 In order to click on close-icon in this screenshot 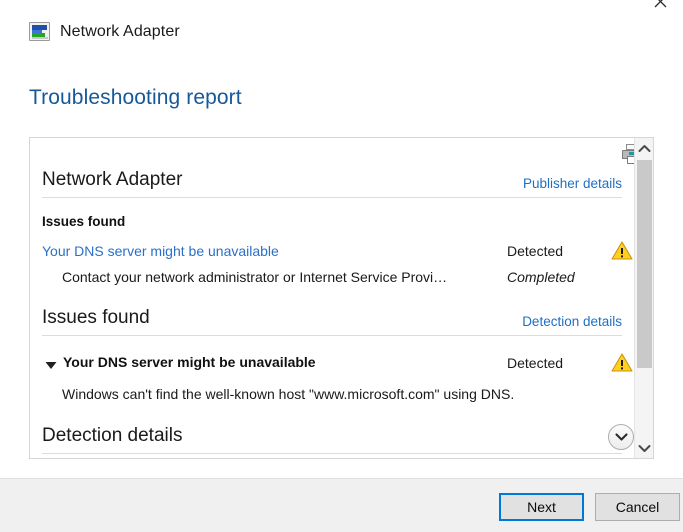, I will do `click(660, 3)`.